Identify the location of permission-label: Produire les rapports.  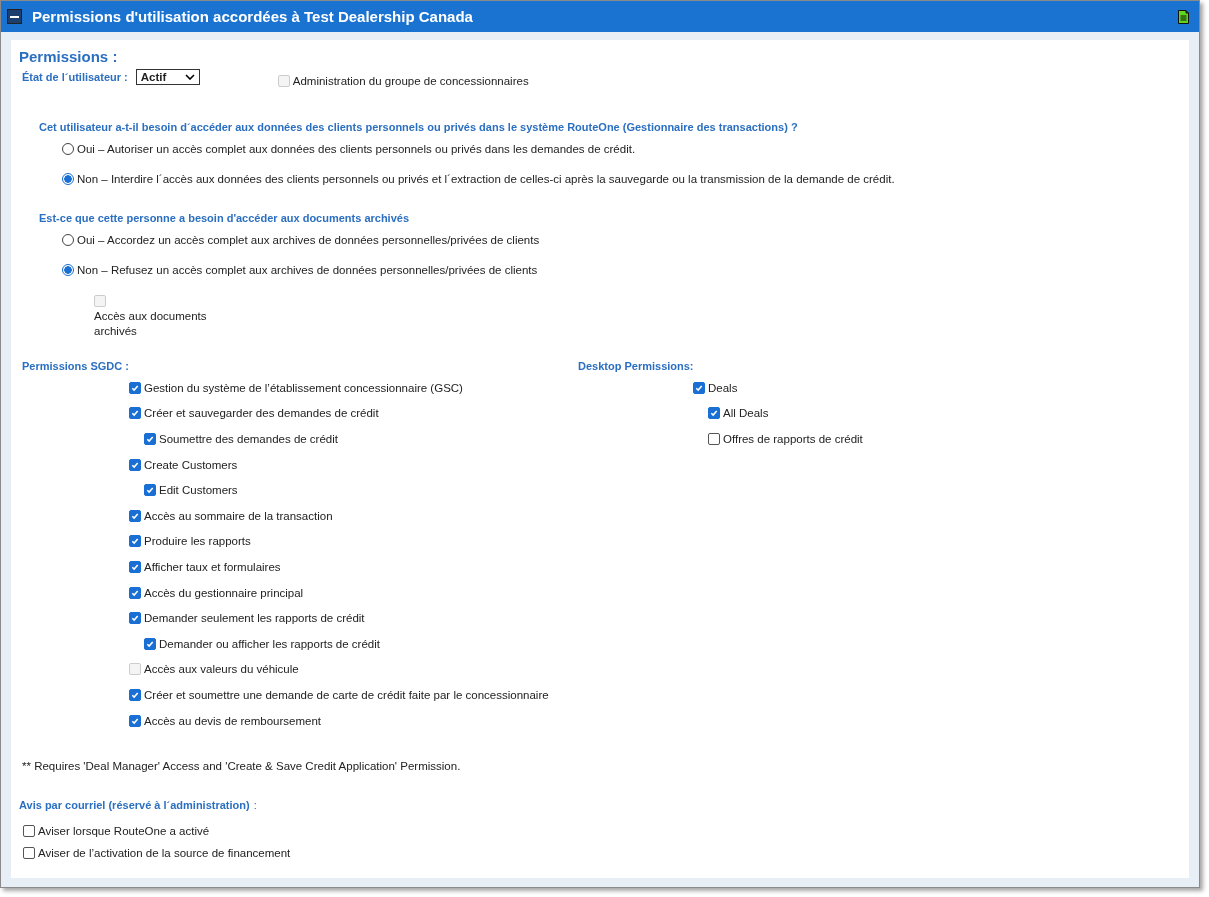
(197, 541).